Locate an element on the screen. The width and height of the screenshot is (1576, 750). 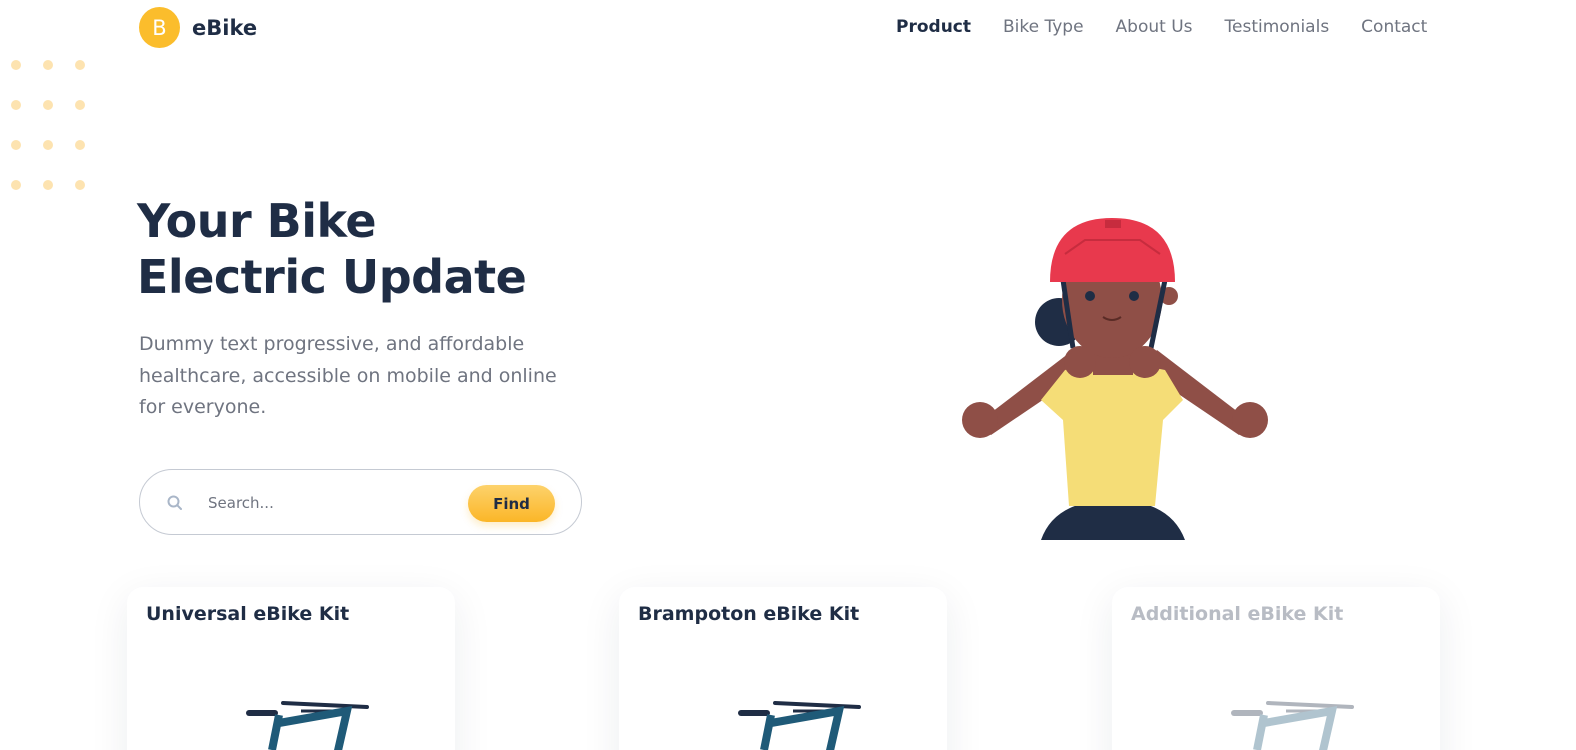
logo-mark: B is located at coordinates (159, 27).